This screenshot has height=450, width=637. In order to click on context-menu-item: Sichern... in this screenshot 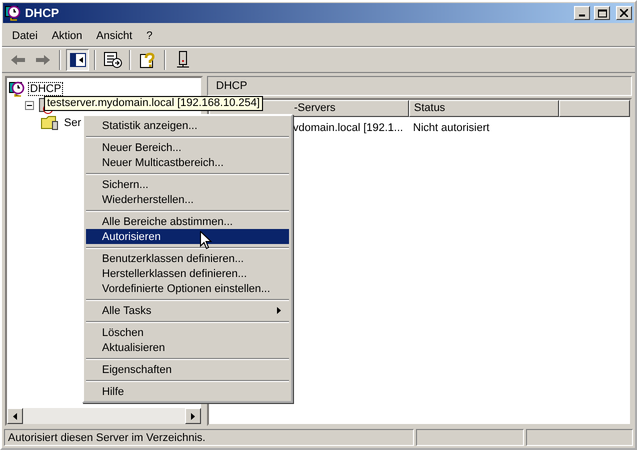, I will do `click(187, 184)`.